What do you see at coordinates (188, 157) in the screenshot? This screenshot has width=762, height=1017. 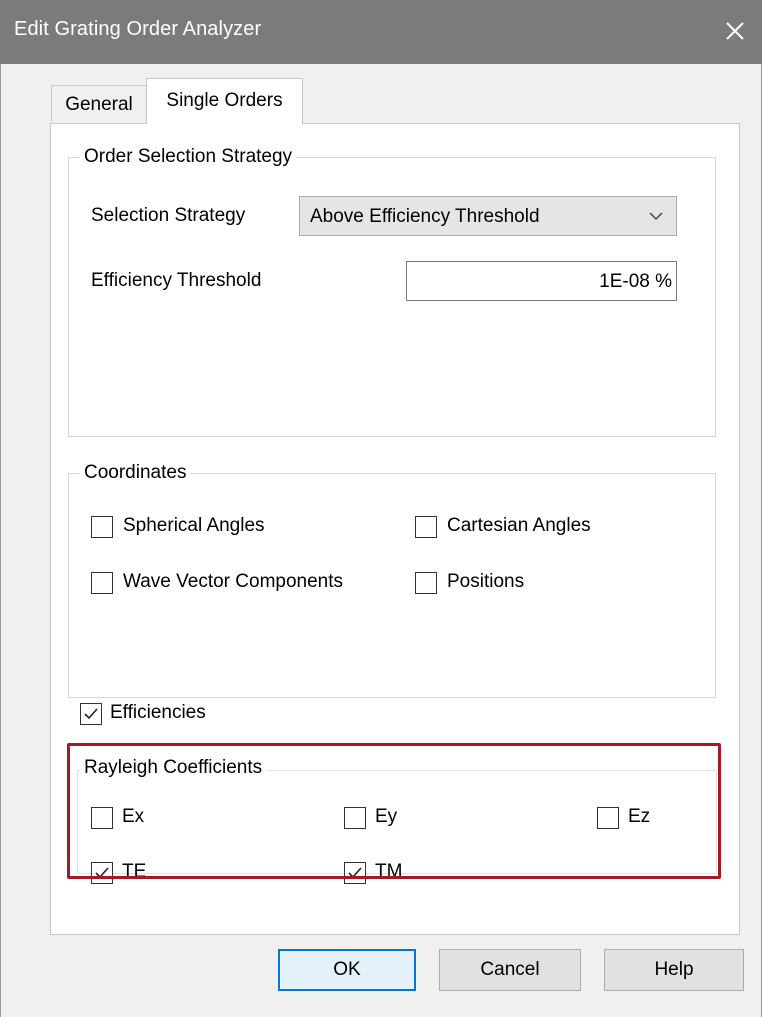 I see `order-selection-legend: Order Selection Strategy` at bounding box center [188, 157].